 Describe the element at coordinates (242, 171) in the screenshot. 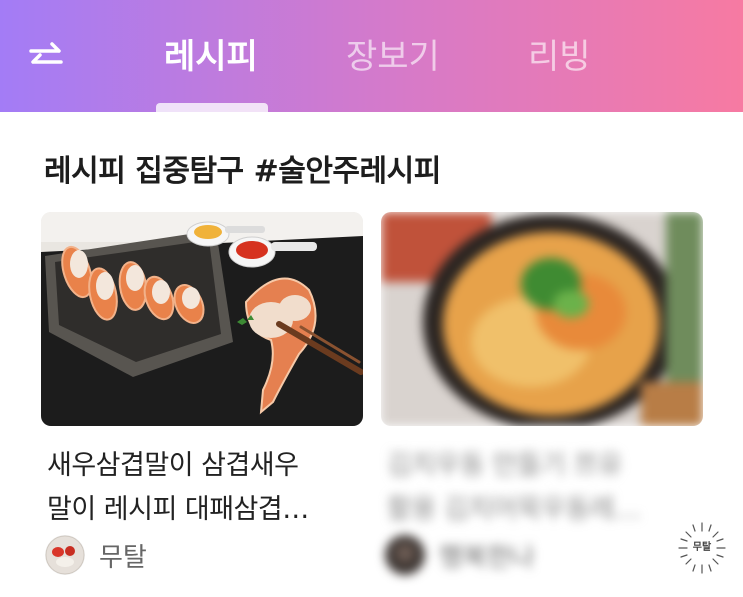

I see `section-title: 레시피 집중탐구 #술안주레시피` at that location.